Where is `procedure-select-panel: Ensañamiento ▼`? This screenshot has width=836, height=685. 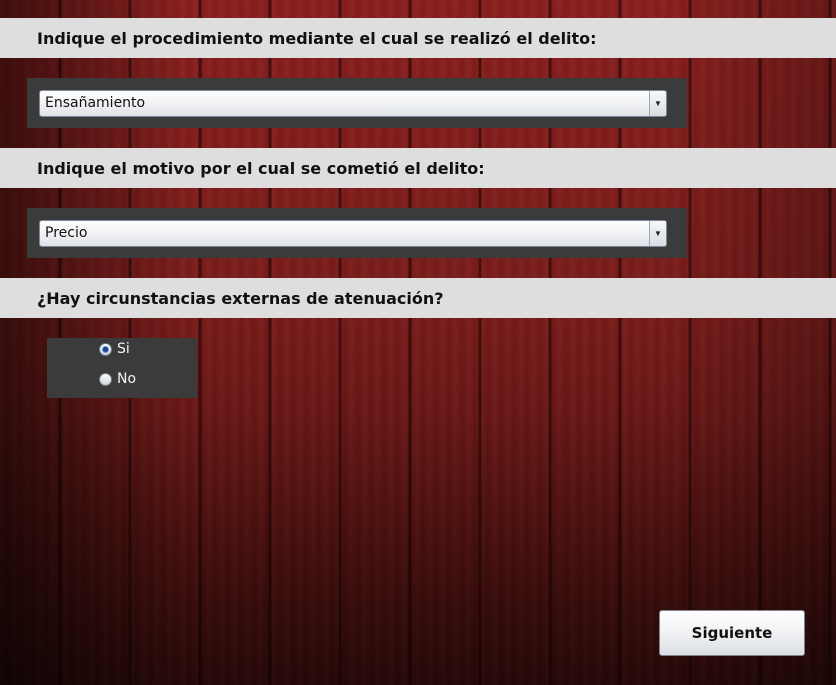 procedure-select-panel: Ensañamiento ▼ is located at coordinates (357, 103).